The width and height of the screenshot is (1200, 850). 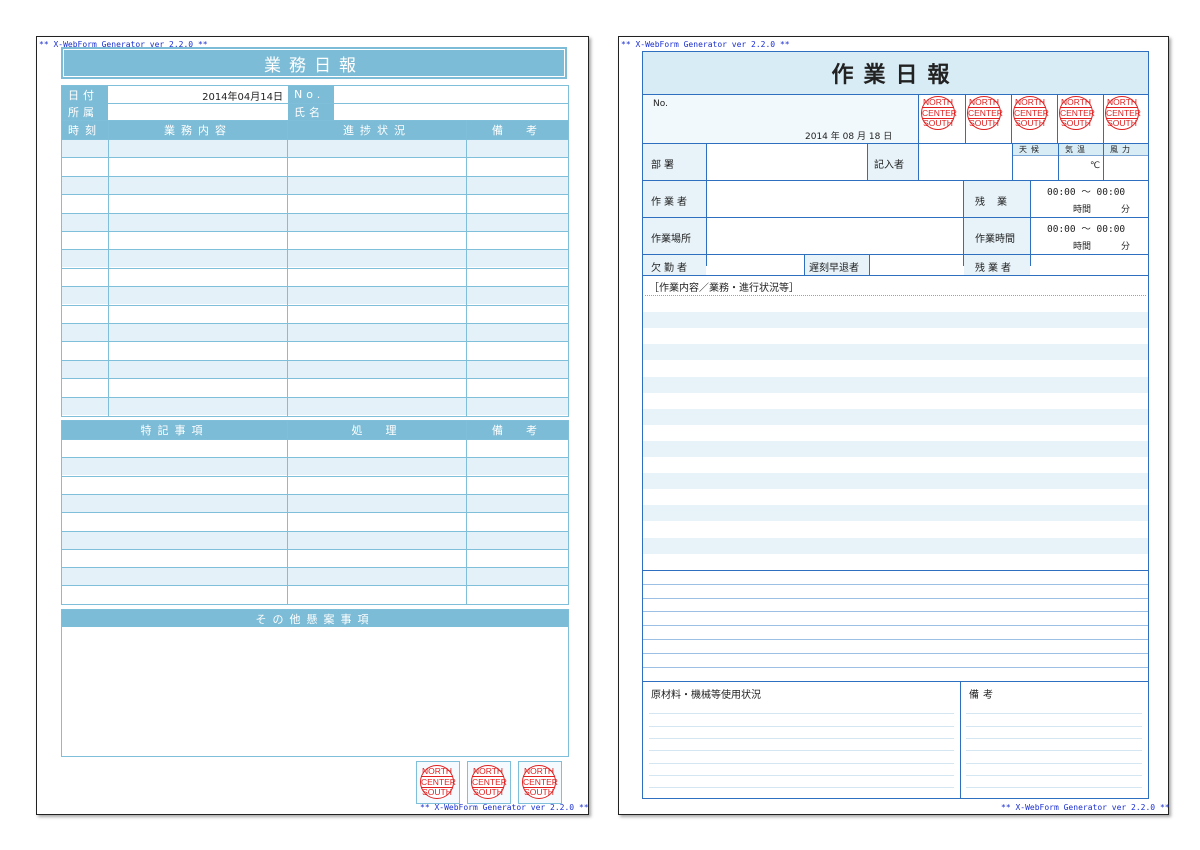 I want to click on report-title: 業務日報, so click(x=314, y=63).